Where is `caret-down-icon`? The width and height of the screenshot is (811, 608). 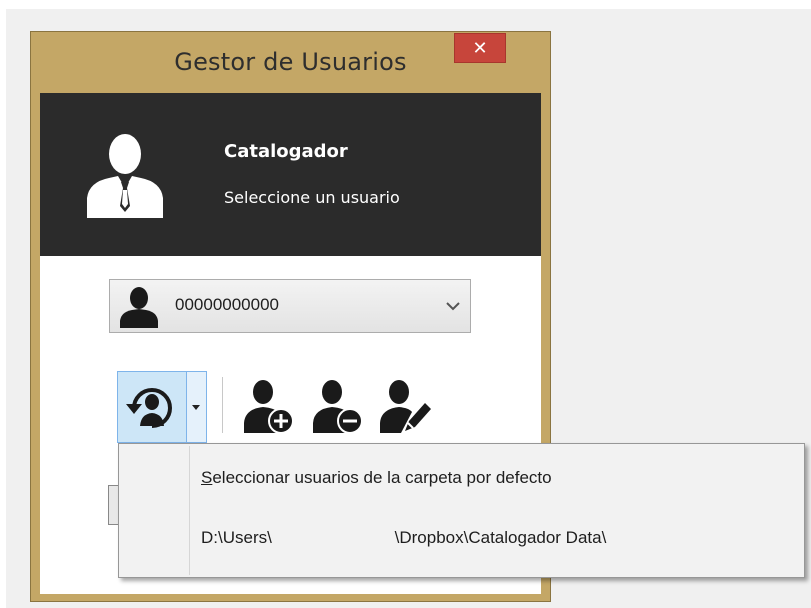
caret-down-icon is located at coordinates (196, 407).